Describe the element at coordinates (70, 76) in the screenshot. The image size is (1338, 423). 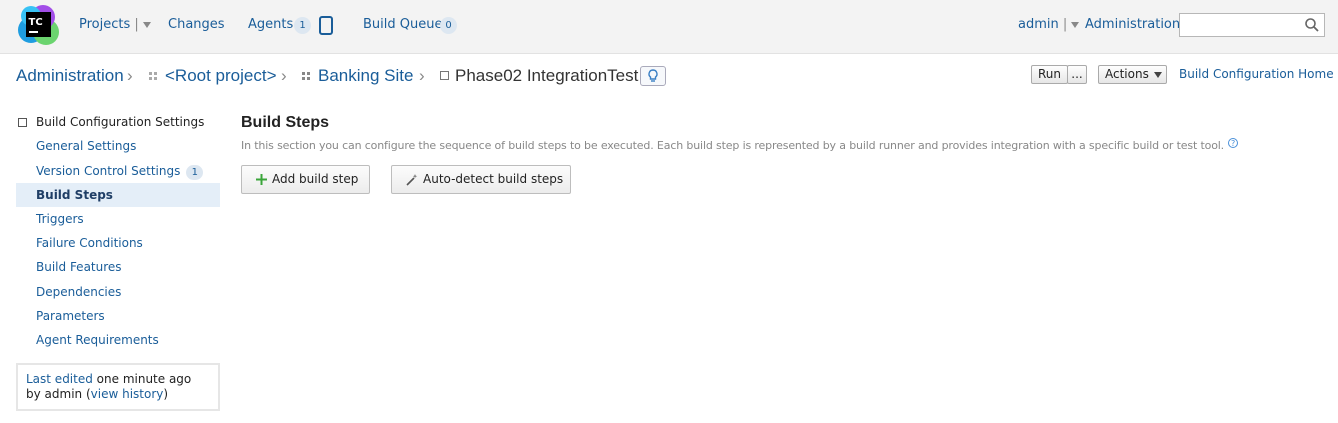
I see `breadcrumb-administration: Administration` at that location.